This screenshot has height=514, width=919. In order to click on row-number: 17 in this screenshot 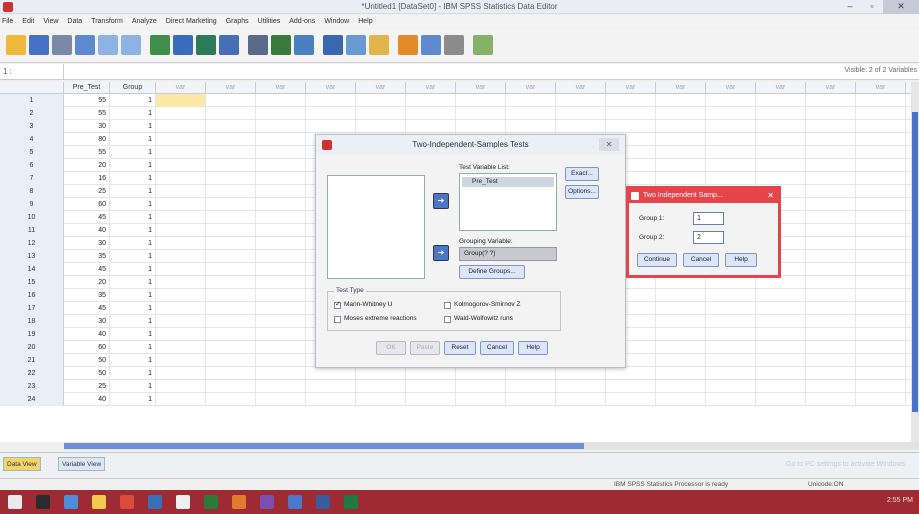, I will do `click(32, 308)`.